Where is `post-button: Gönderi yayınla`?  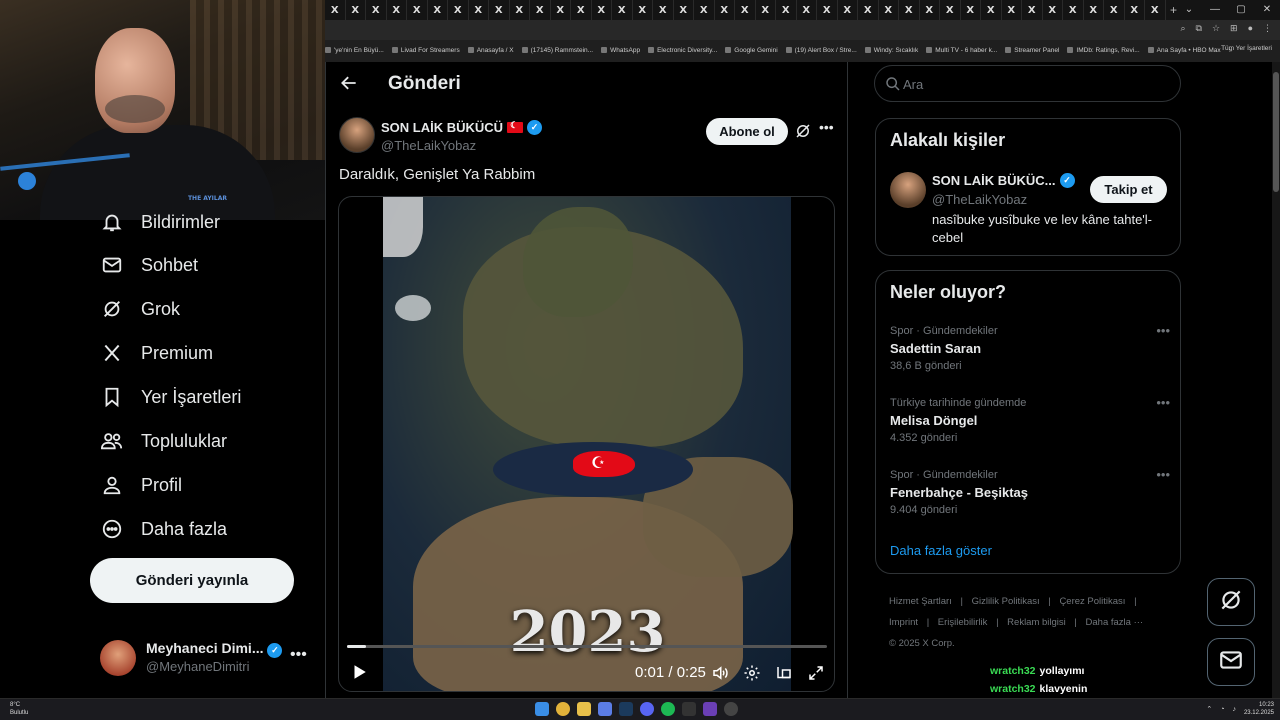 post-button: Gönderi yayınla is located at coordinates (192, 580).